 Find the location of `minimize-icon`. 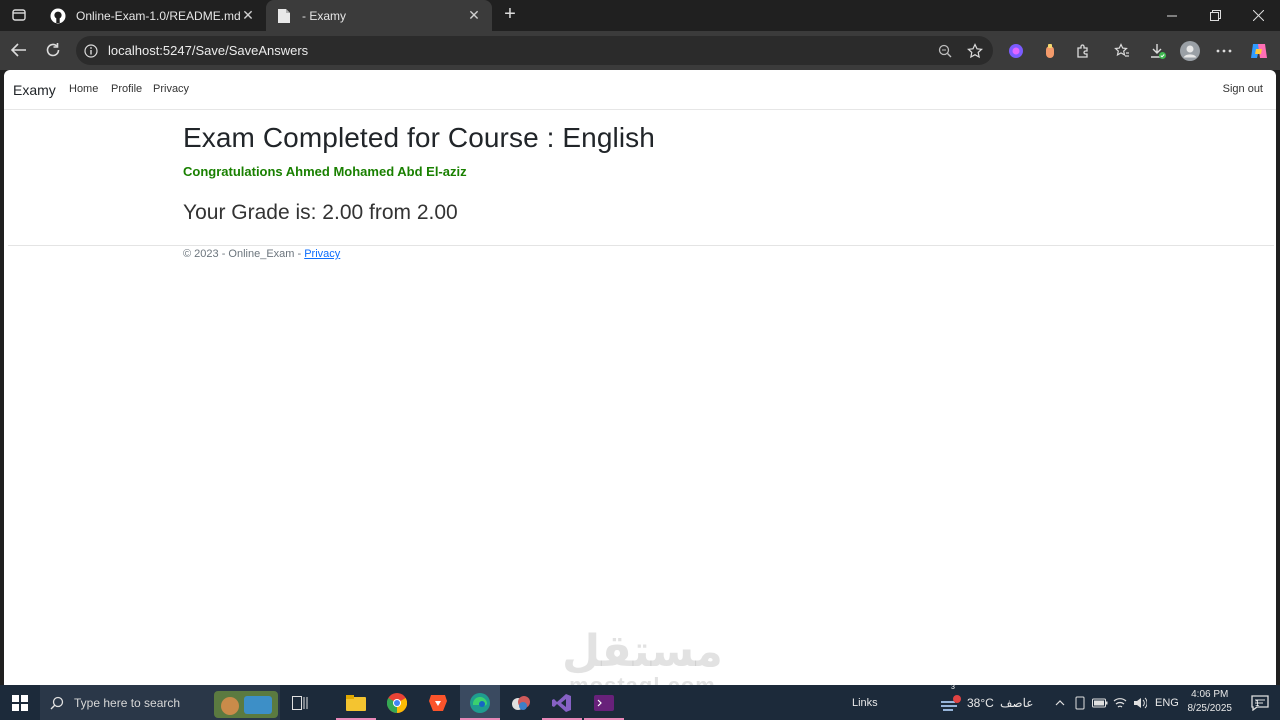

minimize-icon is located at coordinates (1172, 15).